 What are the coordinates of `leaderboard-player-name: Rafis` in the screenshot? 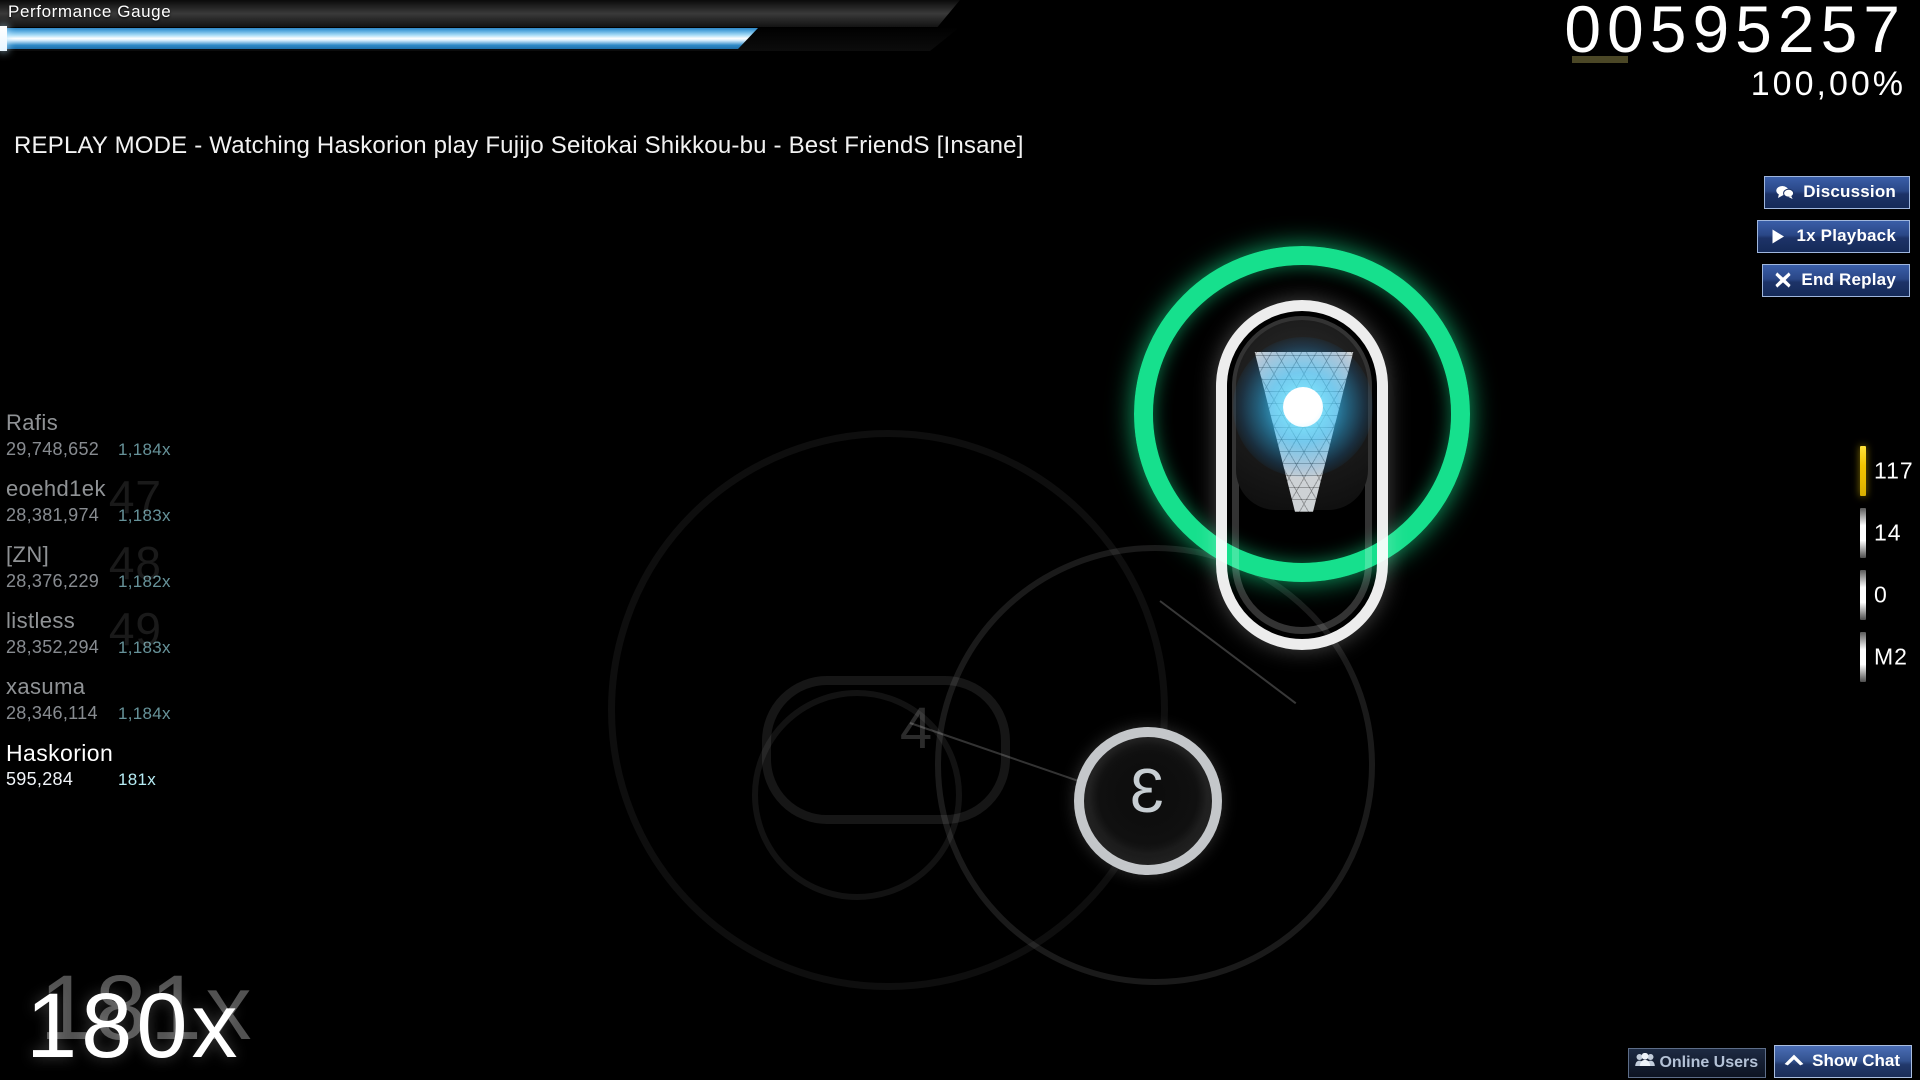 It's located at (32, 422).